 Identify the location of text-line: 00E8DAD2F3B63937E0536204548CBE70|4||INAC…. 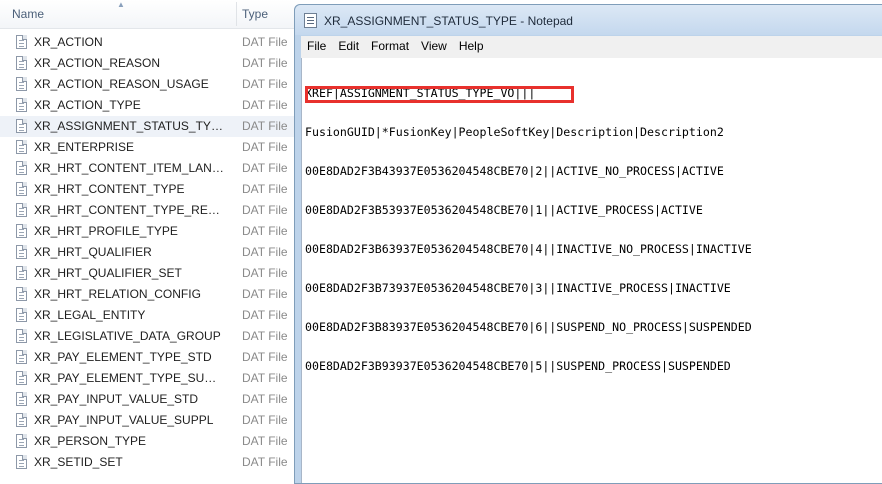
(528, 249).